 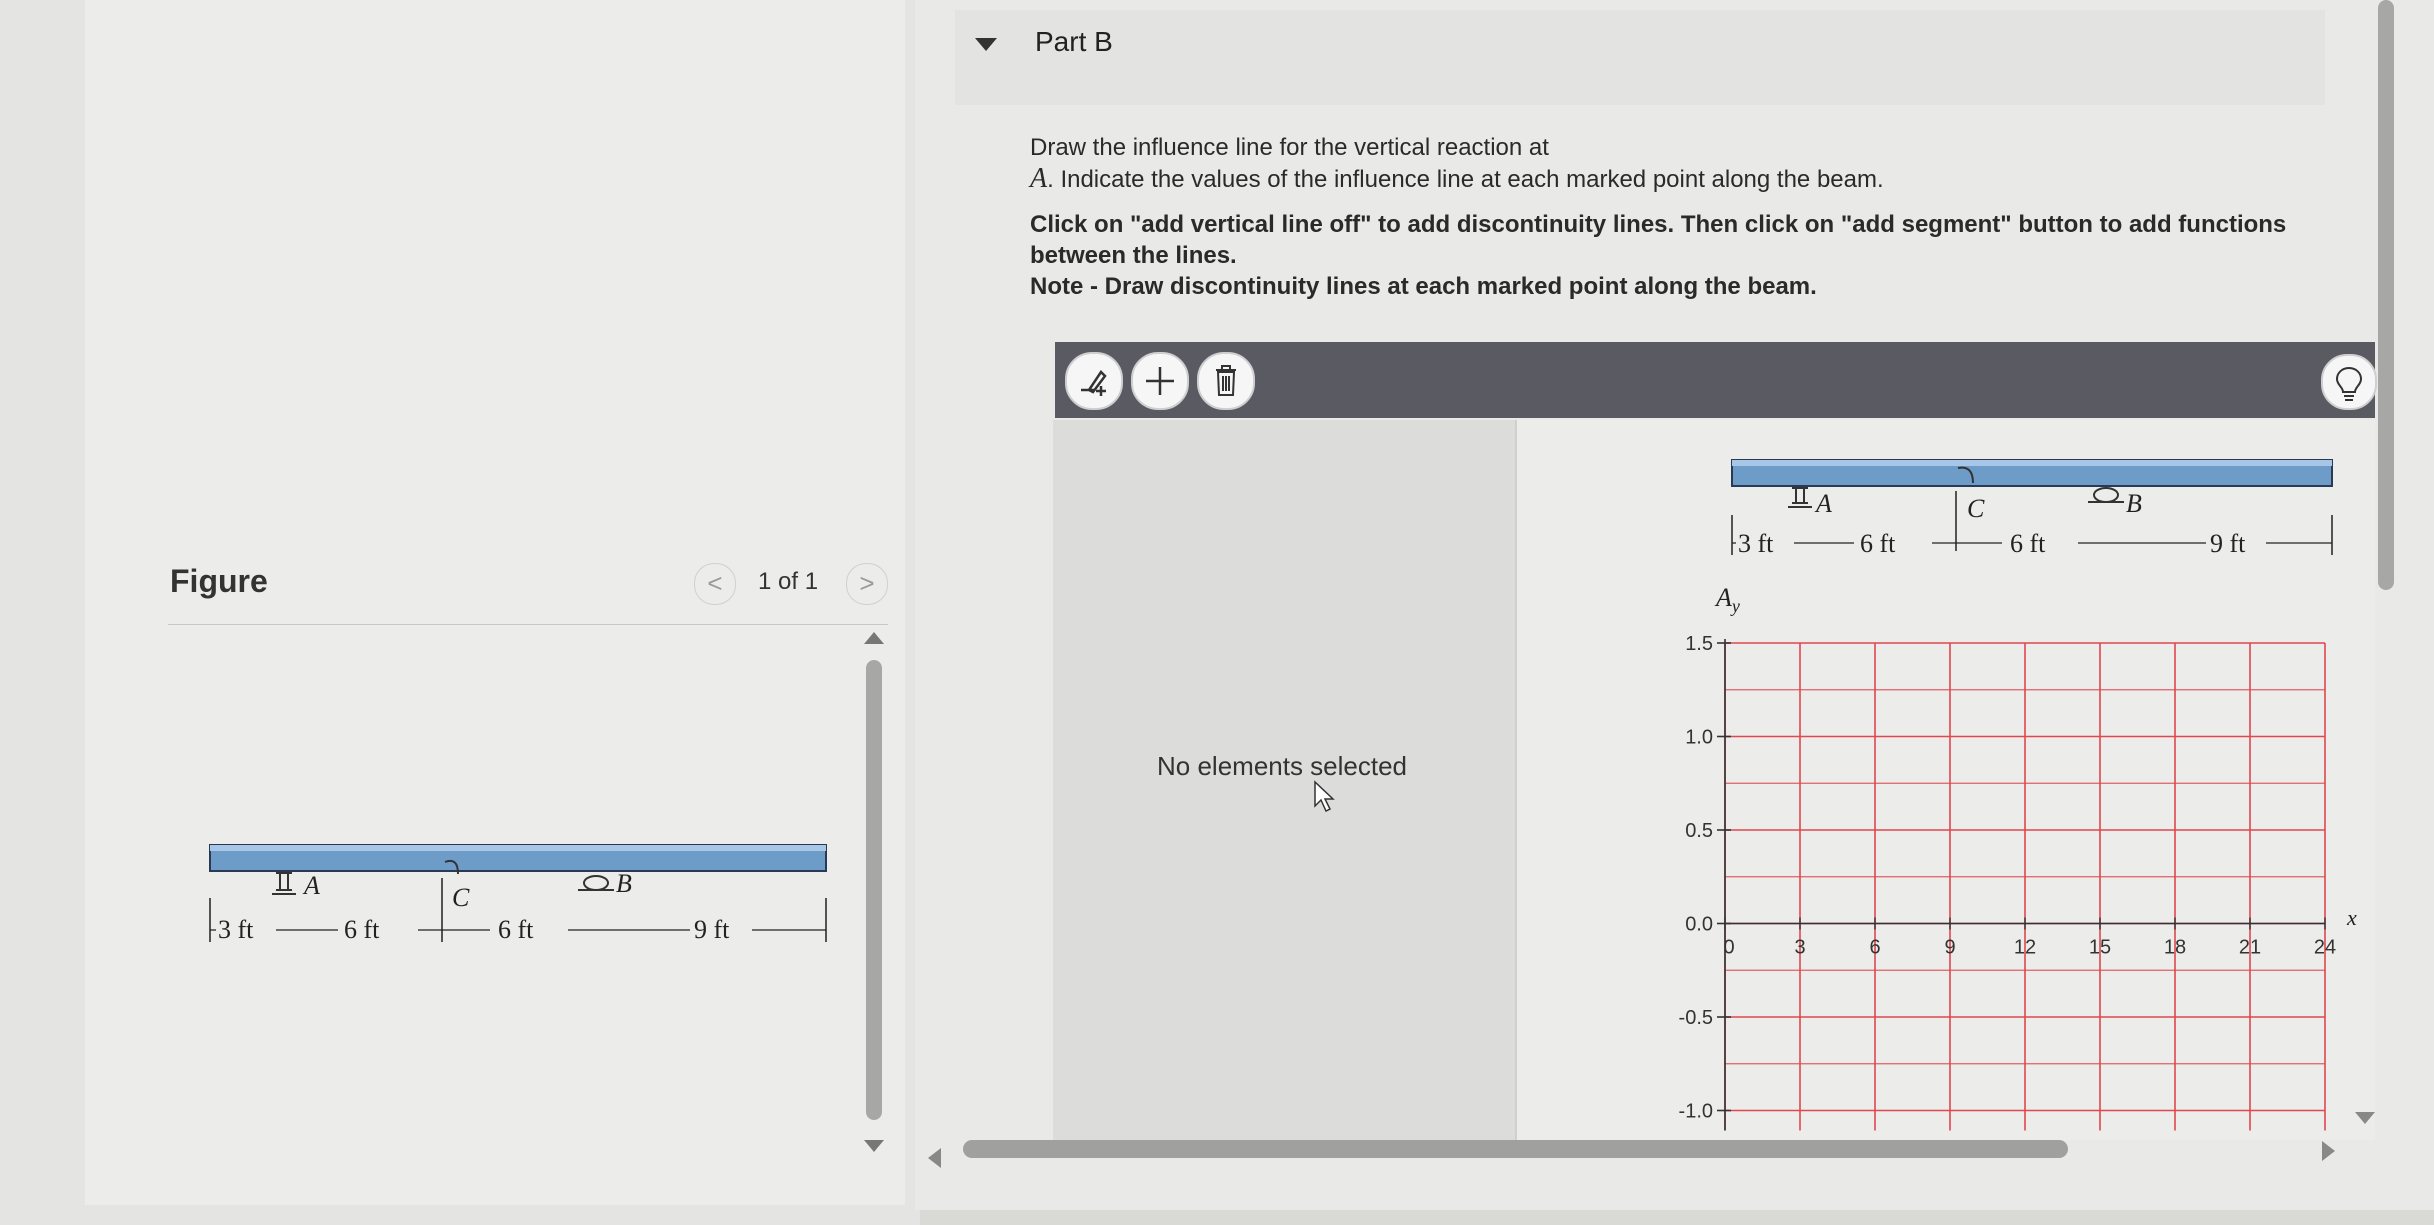 I want to click on canvas-beam-diagram: A C B 3 ft 6 ft 6 ft 9 ft, so click(x=2032, y=508).